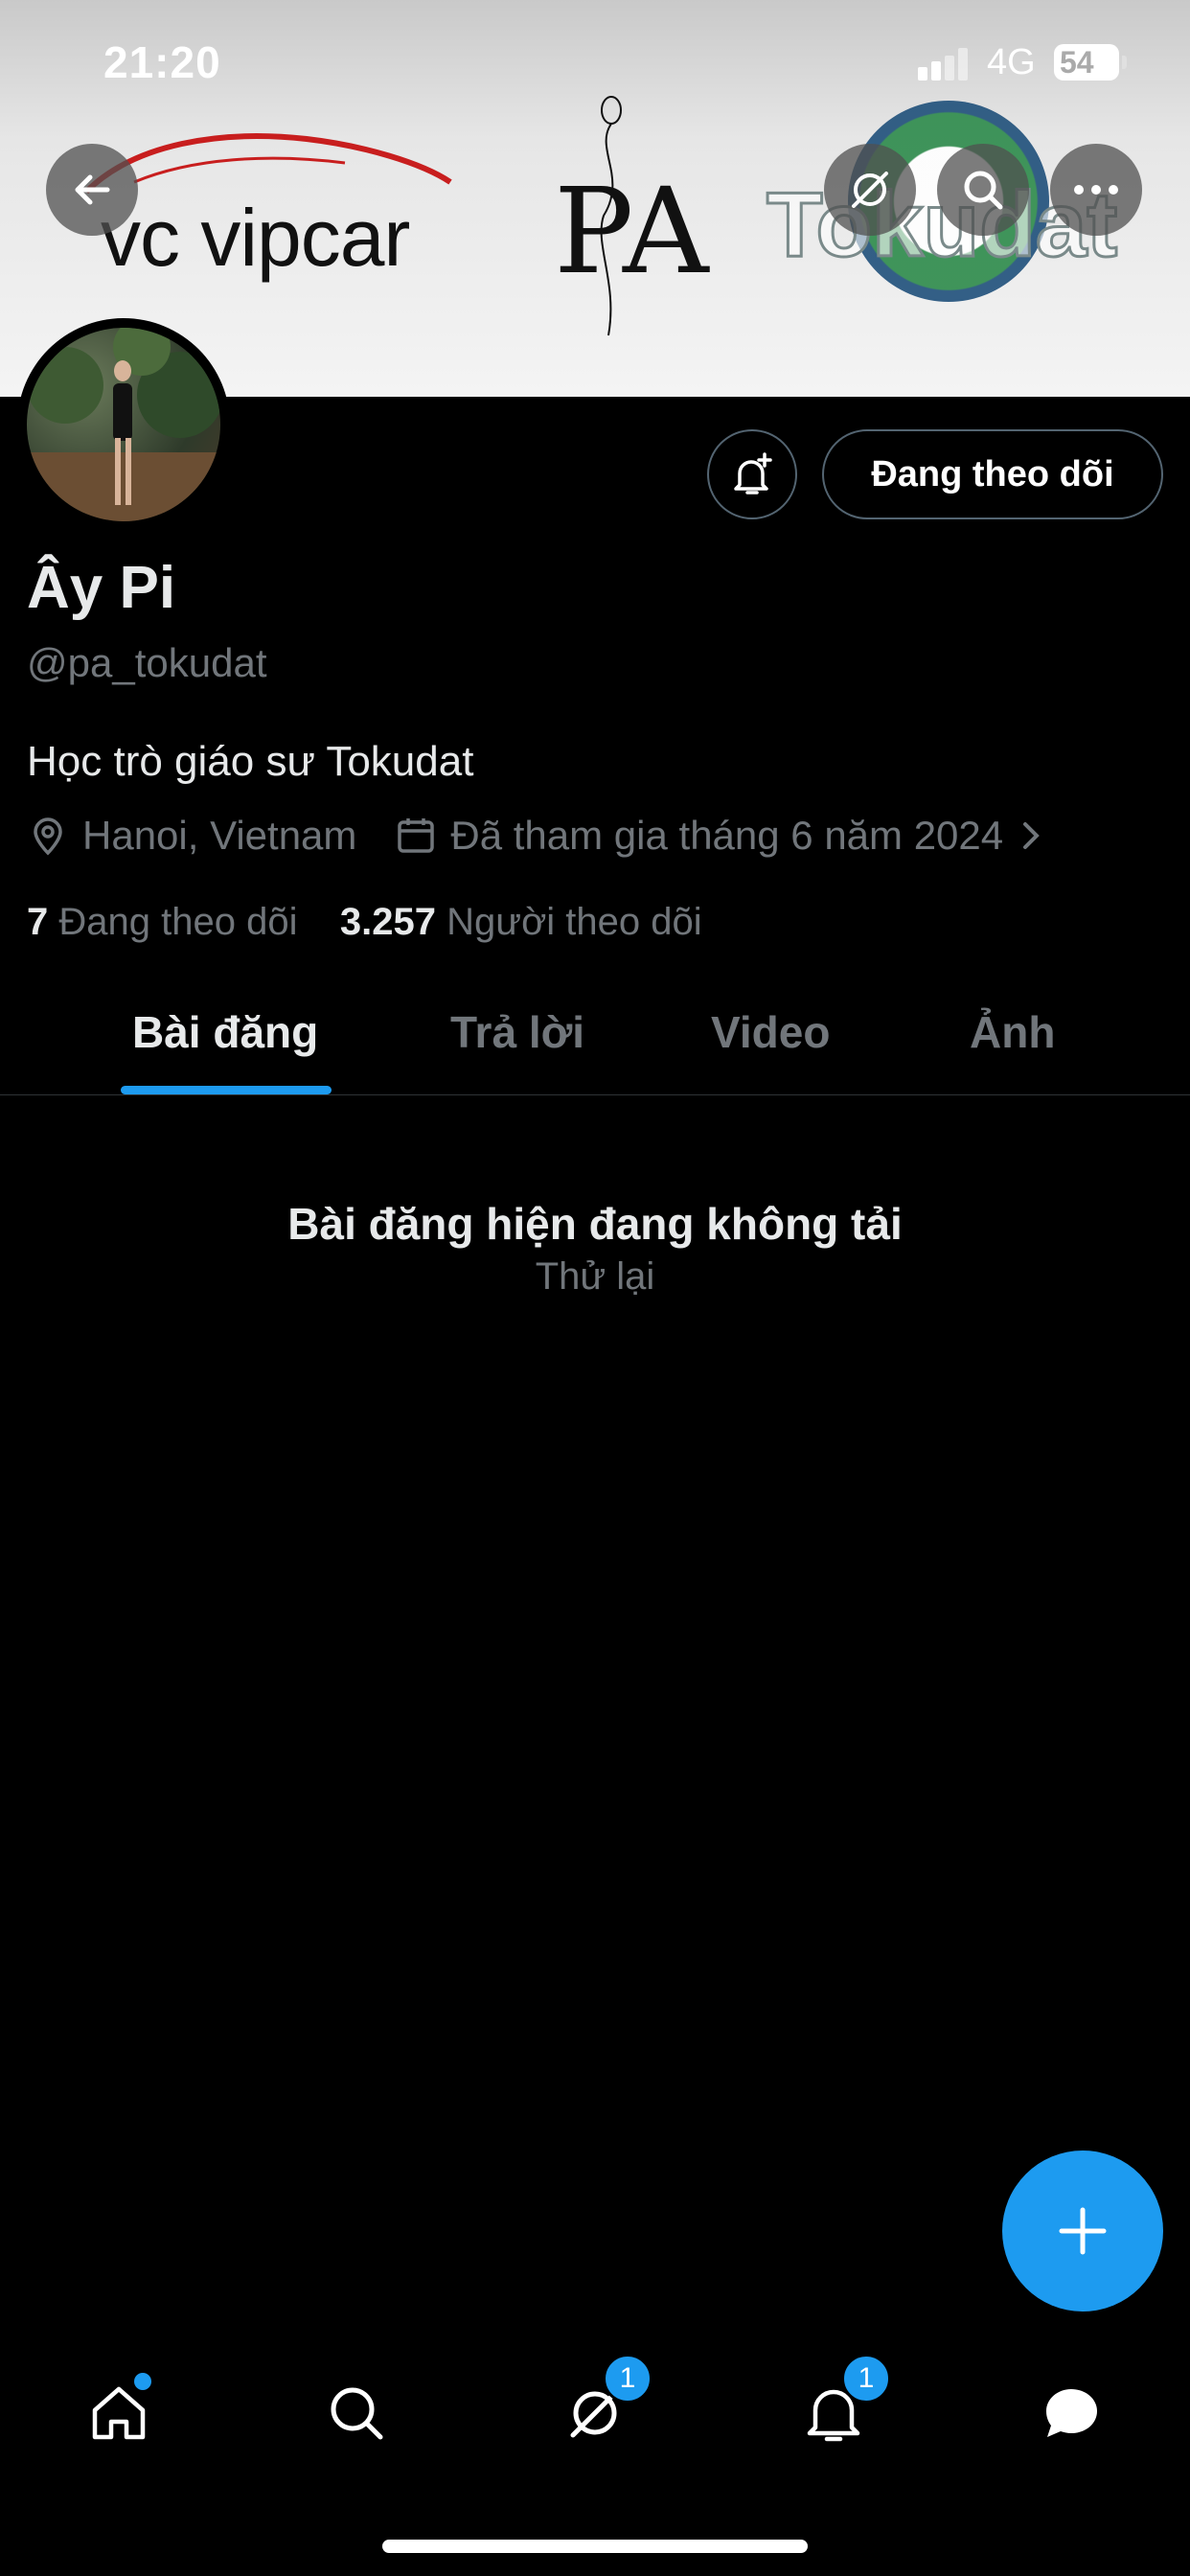 The height and width of the screenshot is (2576, 1190). What do you see at coordinates (143, 2381) in the screenshot?
I see `home-notification-dot` at bounding box center [143, 2381].